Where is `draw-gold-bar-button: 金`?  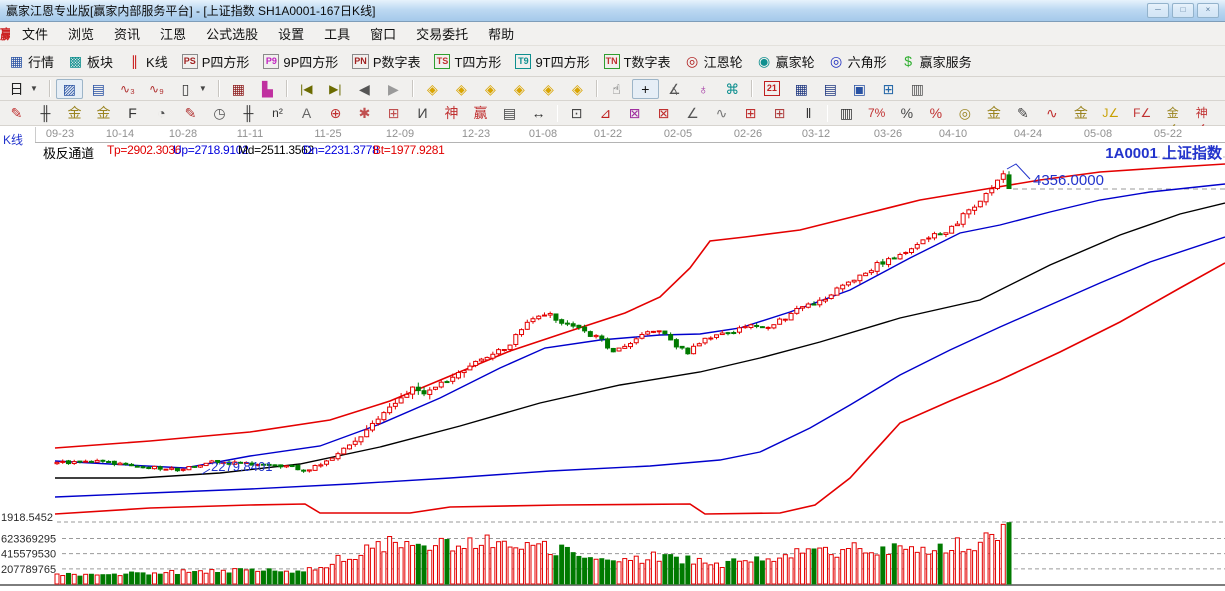
draw-gold-bar-button: 金 is located at coordinates (1080, 113).